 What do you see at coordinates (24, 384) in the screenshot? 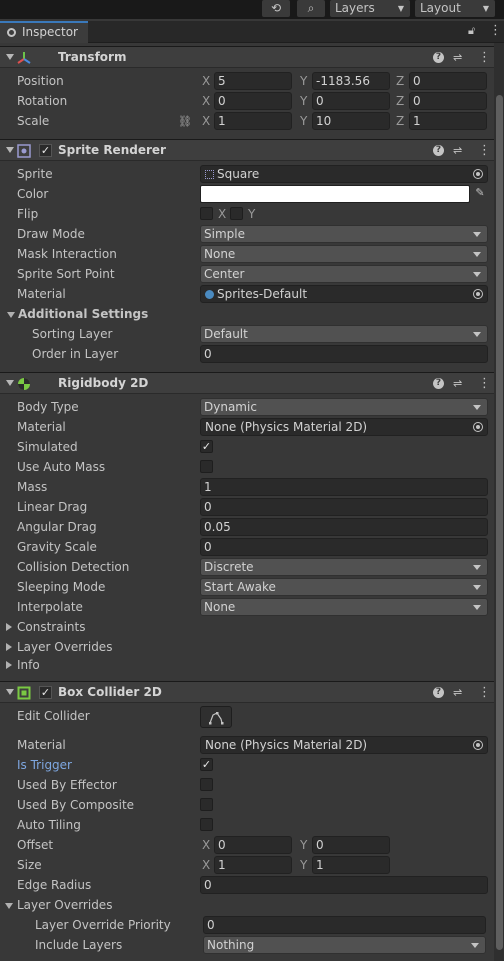
I see `rigidbody-icon` at bounding box center [24, 384].